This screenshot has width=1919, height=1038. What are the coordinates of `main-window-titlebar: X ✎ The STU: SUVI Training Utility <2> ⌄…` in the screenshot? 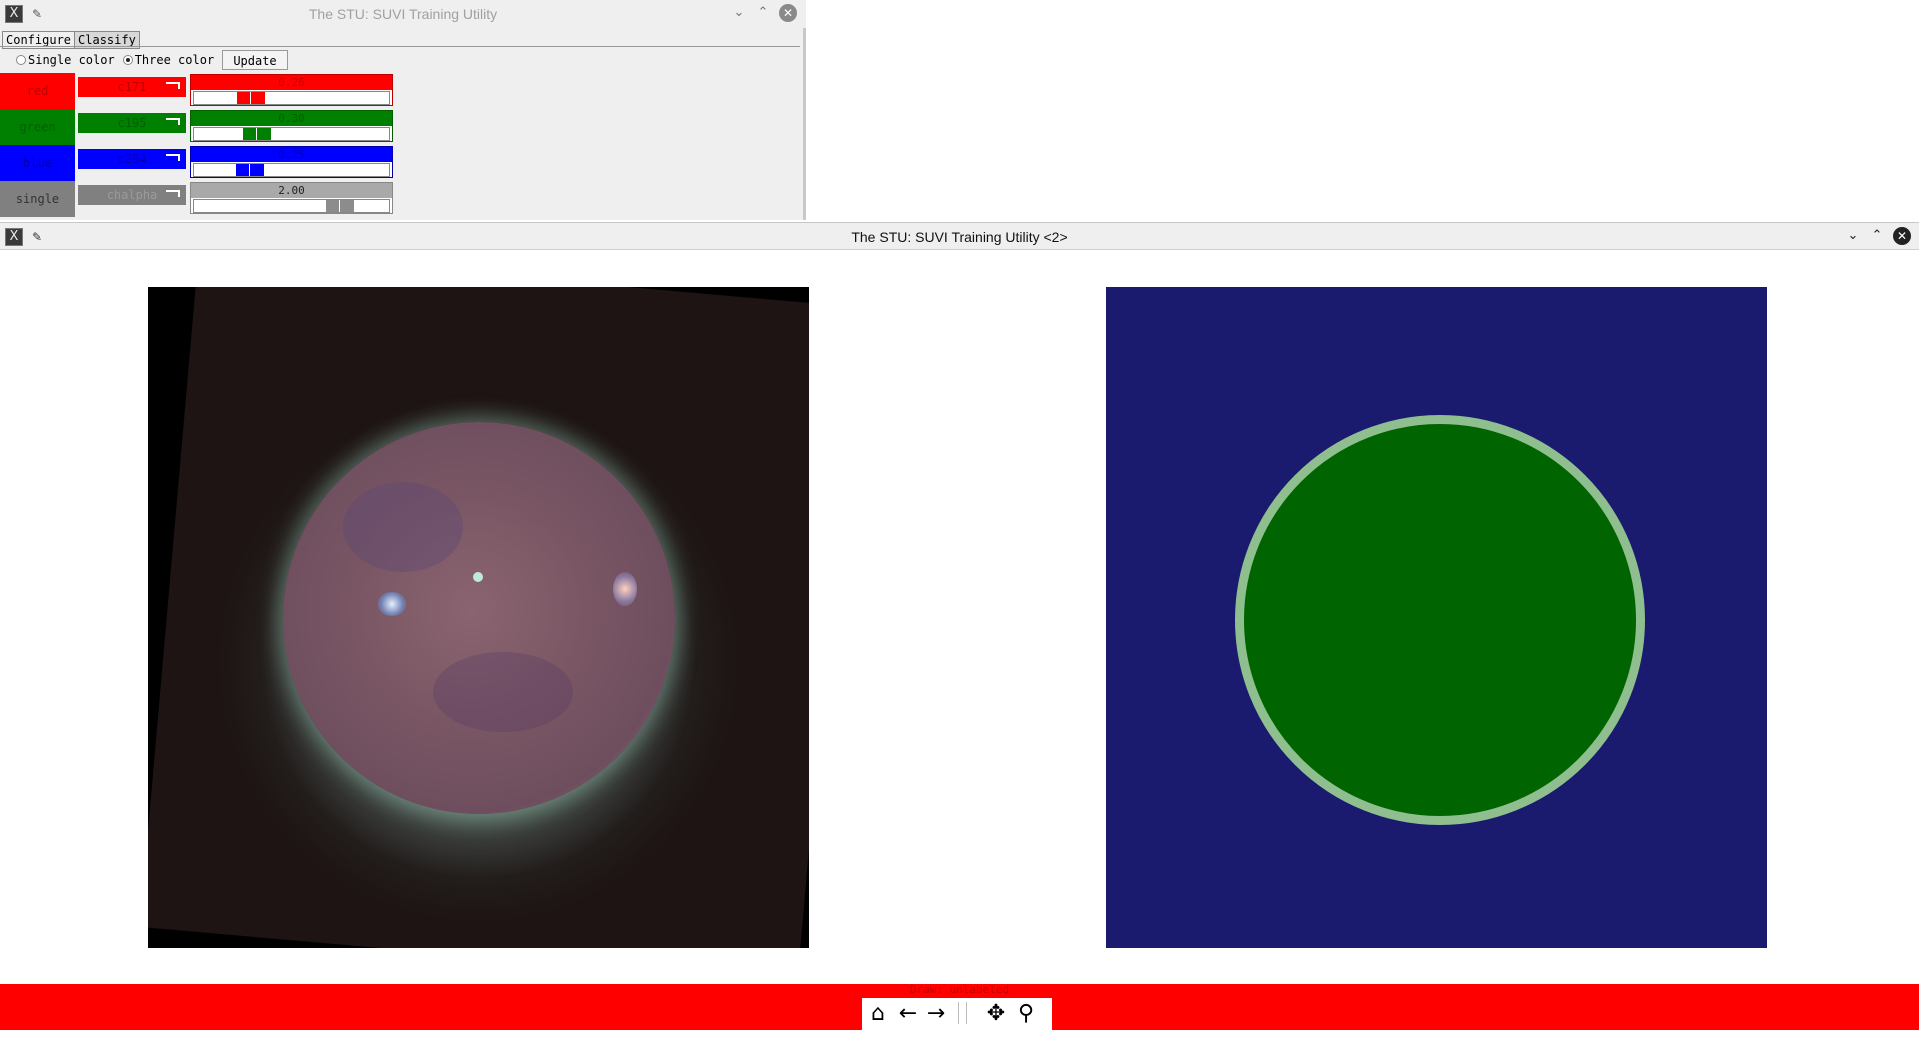 It's located at (959, 236).